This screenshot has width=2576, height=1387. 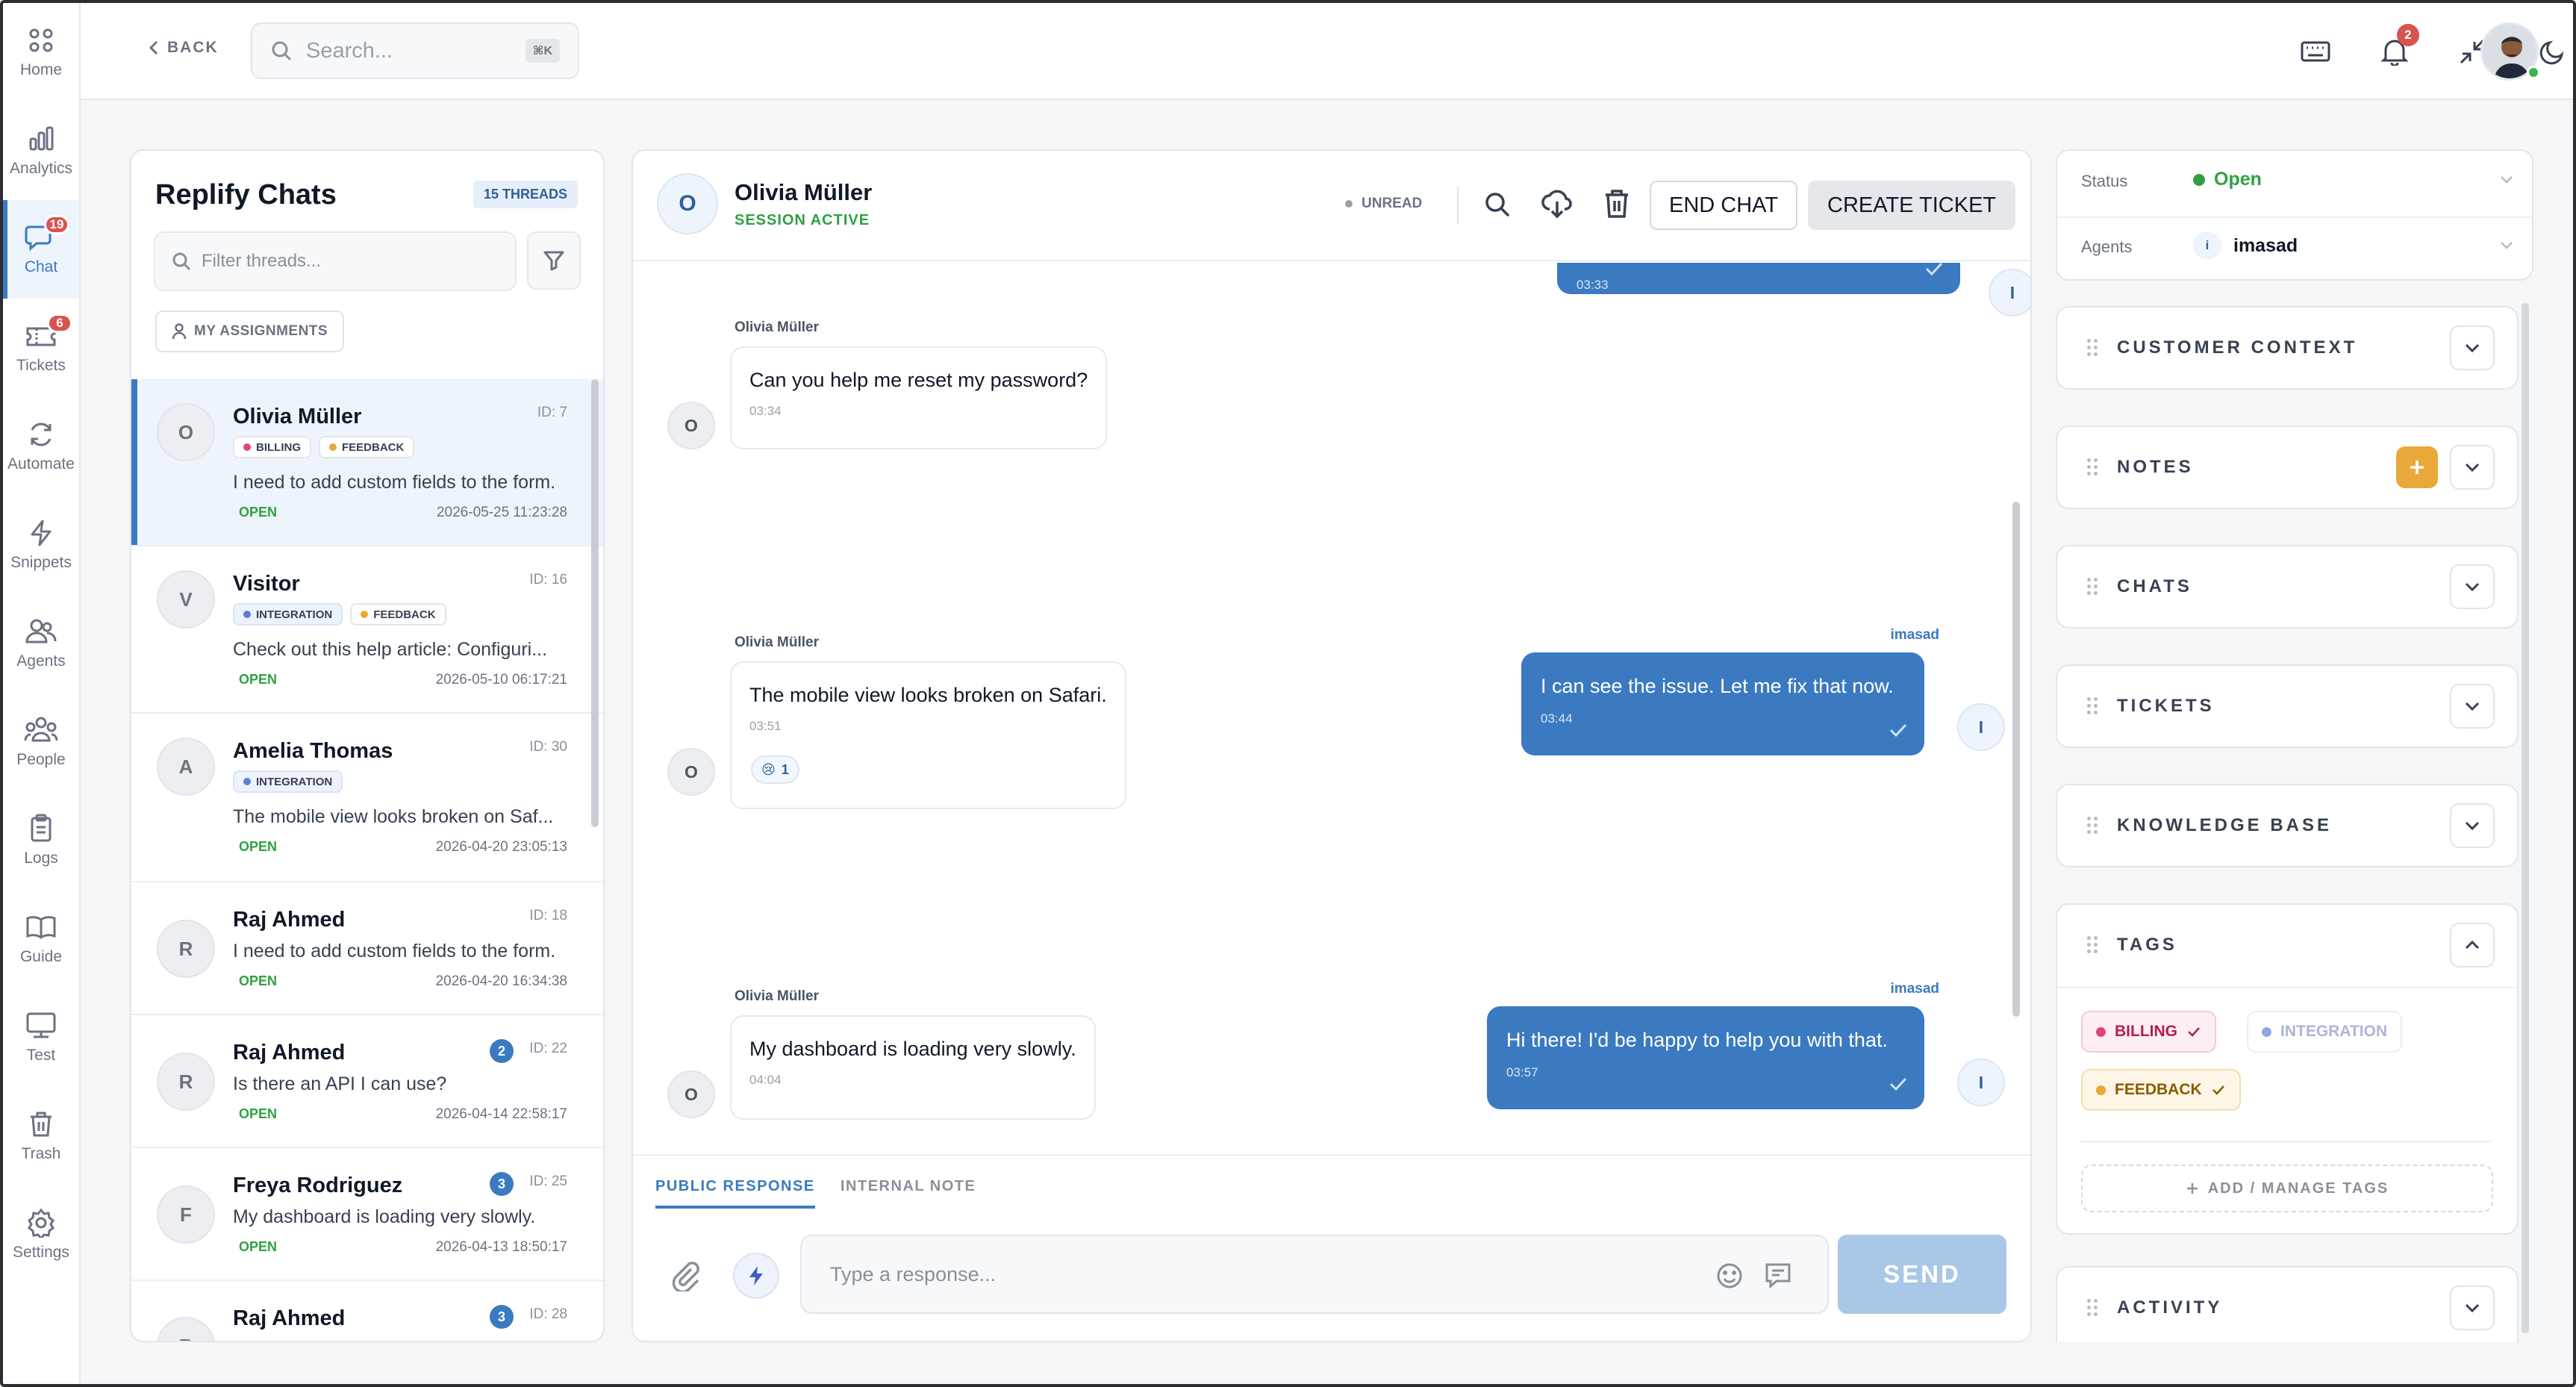 What do you see at coordinates (1557, 204) in the screenshot?
I see `download-button` at bounding box center [1557, 204].